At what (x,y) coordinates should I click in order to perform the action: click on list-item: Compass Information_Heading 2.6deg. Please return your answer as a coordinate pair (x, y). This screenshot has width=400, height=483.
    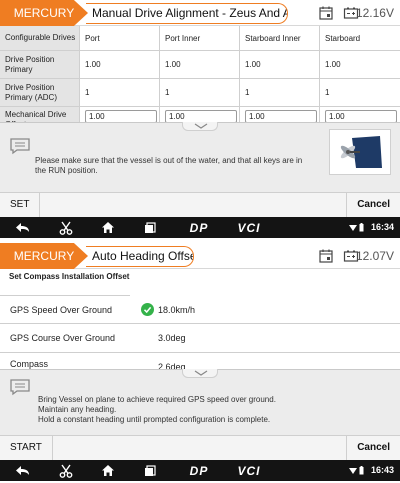
    Looking at the image, I should click on (200, 366).